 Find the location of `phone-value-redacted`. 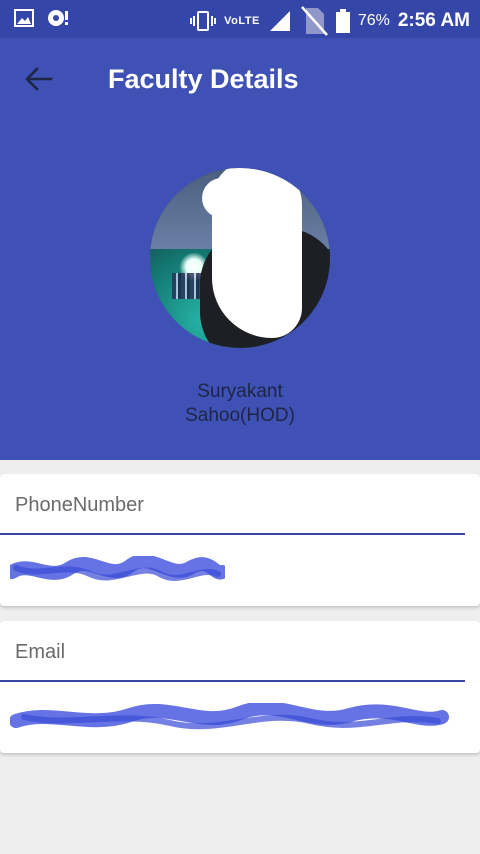

phone-value-redacted is located at coordinates (117, 571).